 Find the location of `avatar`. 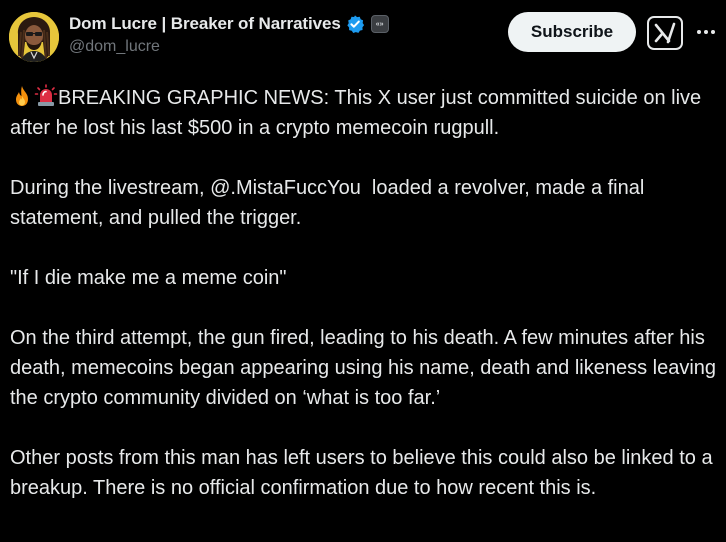

avatar is located at coordinates (34, 37).